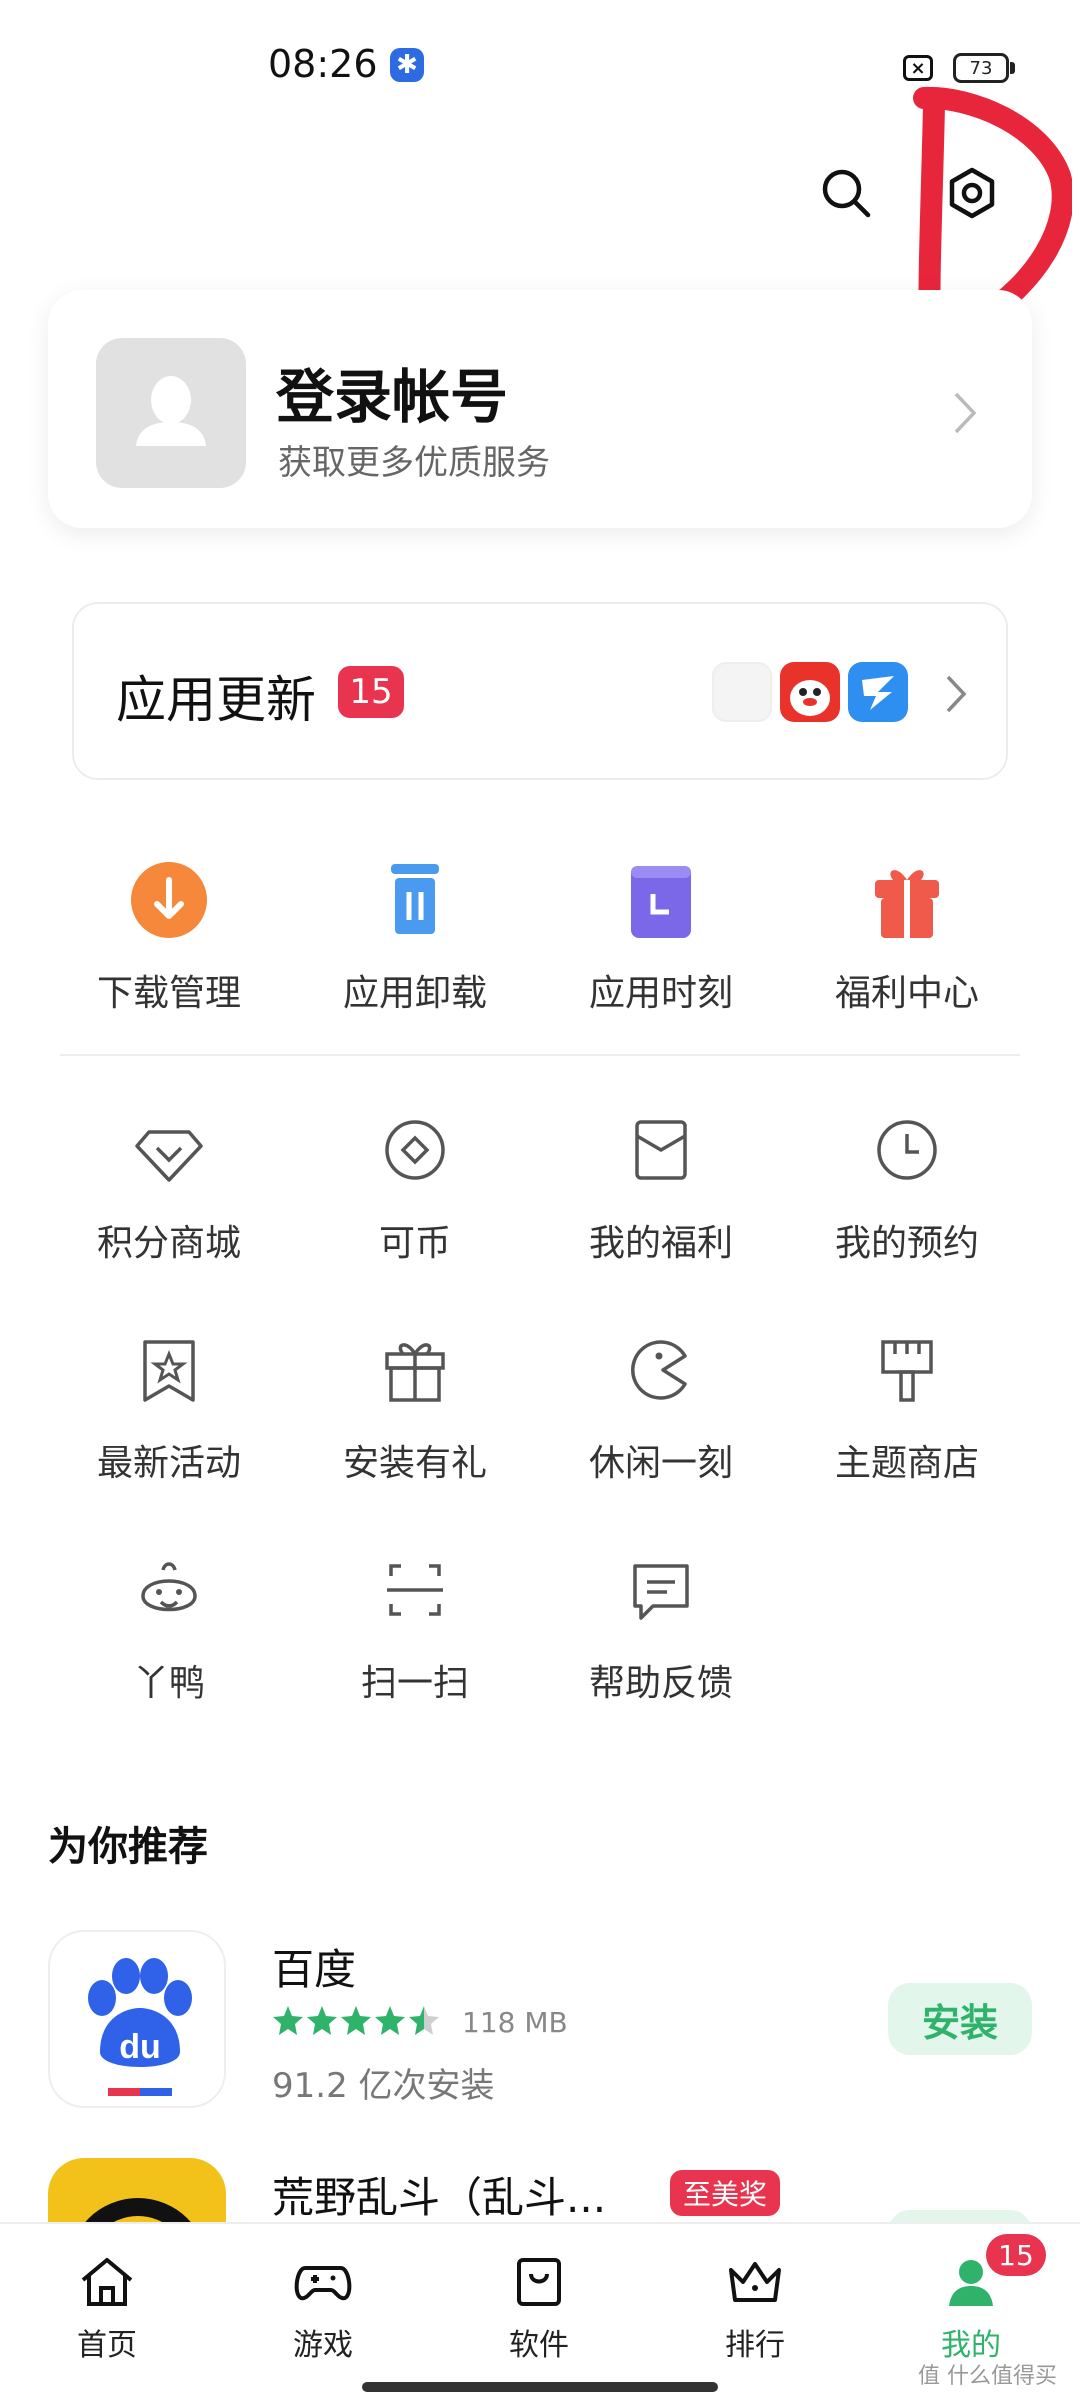 The height and width of the screenshot is (2402, 1080). What do you see at coordinates (987, 2376) in the screenshot?
I see `watermark: 值 什么值得买` at bounding box center [987, 2376].